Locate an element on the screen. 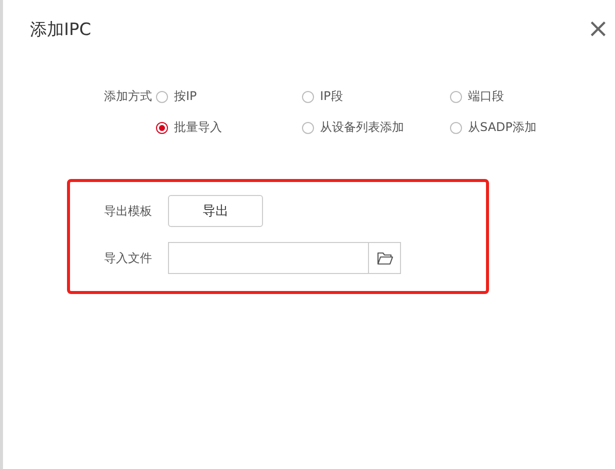 Image resolution: width=615 pixels, height=469 pixels. radio-option: 从设备列表添加 is located at coordinates (376, 127).